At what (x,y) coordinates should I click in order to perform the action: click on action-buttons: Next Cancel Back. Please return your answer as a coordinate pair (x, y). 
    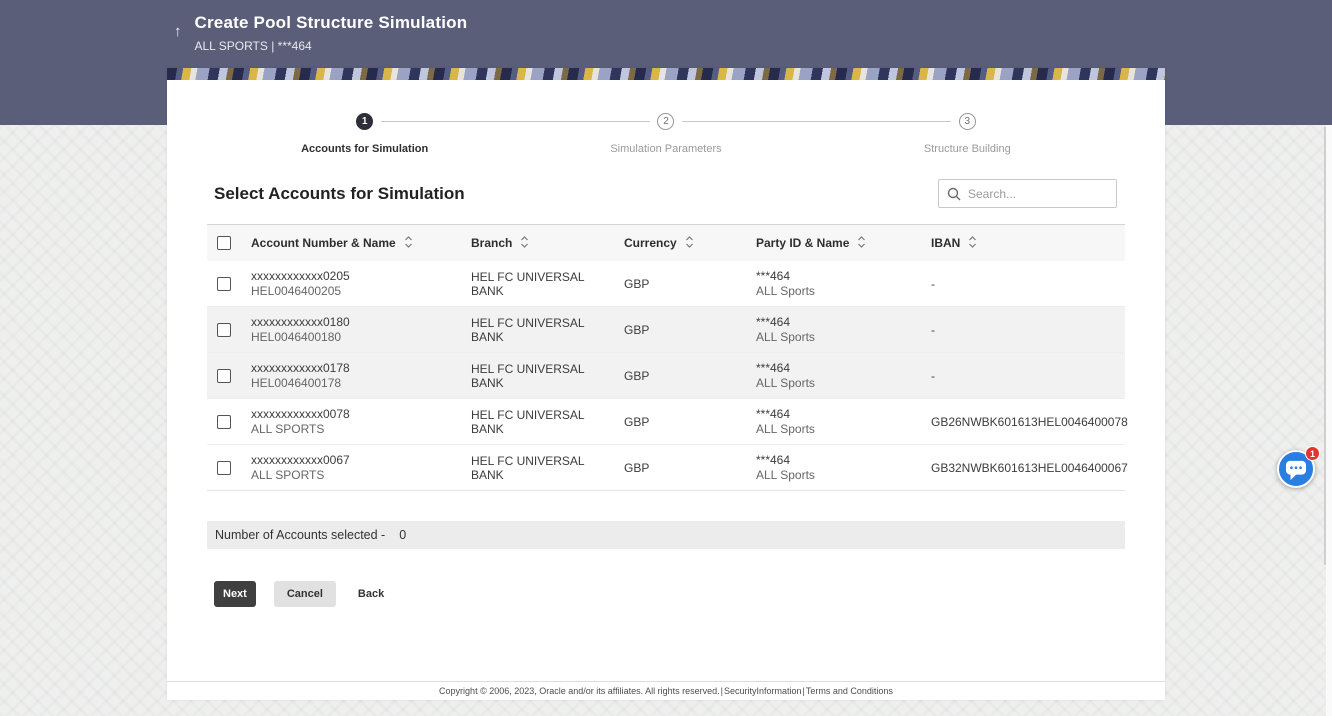
    Looking at the image, I should click on (689, 594).